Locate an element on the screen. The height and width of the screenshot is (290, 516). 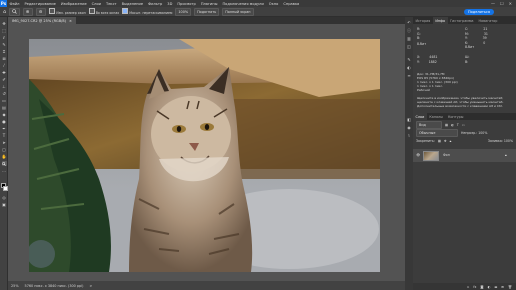
menu-layer: Слои is located at coordinates (96, 4).